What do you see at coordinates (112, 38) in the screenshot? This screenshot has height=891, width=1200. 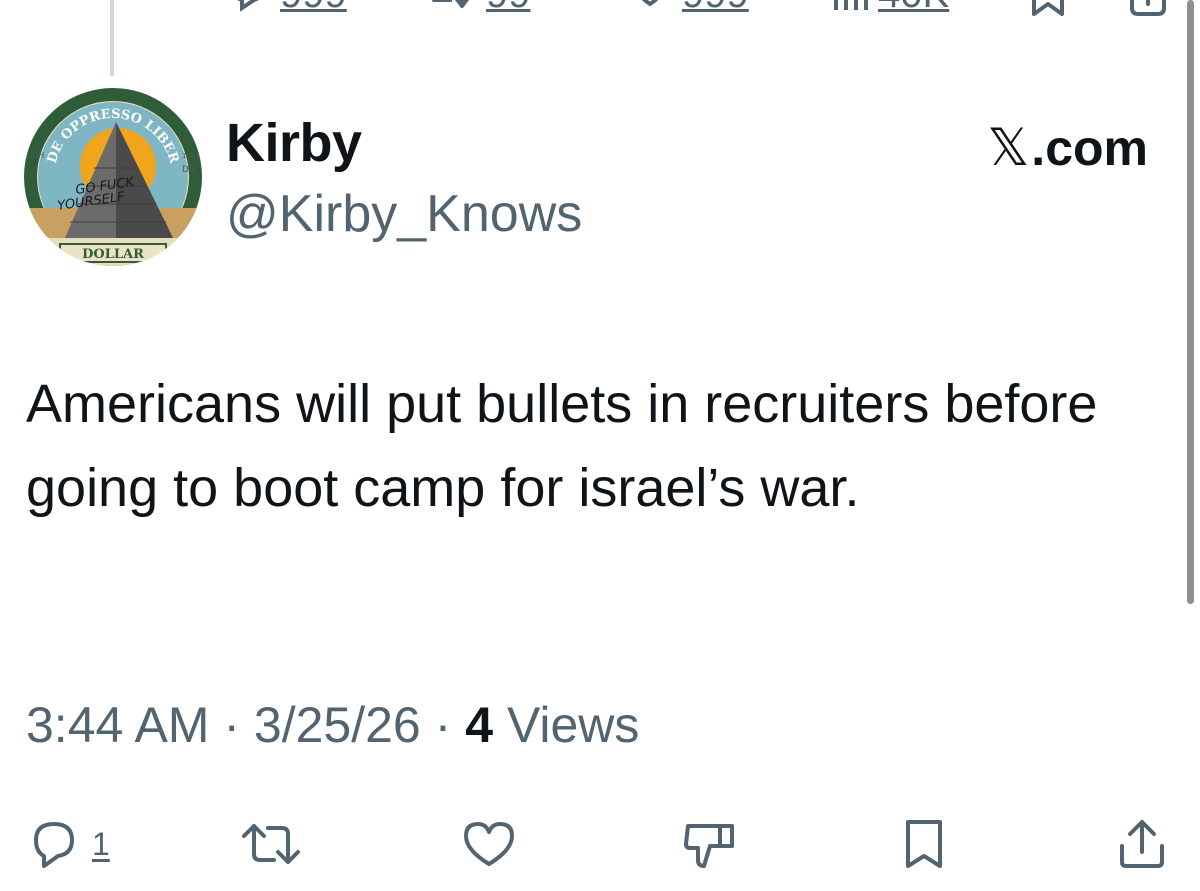 I see `thread-connector-line` at bounding box center [112, 38].